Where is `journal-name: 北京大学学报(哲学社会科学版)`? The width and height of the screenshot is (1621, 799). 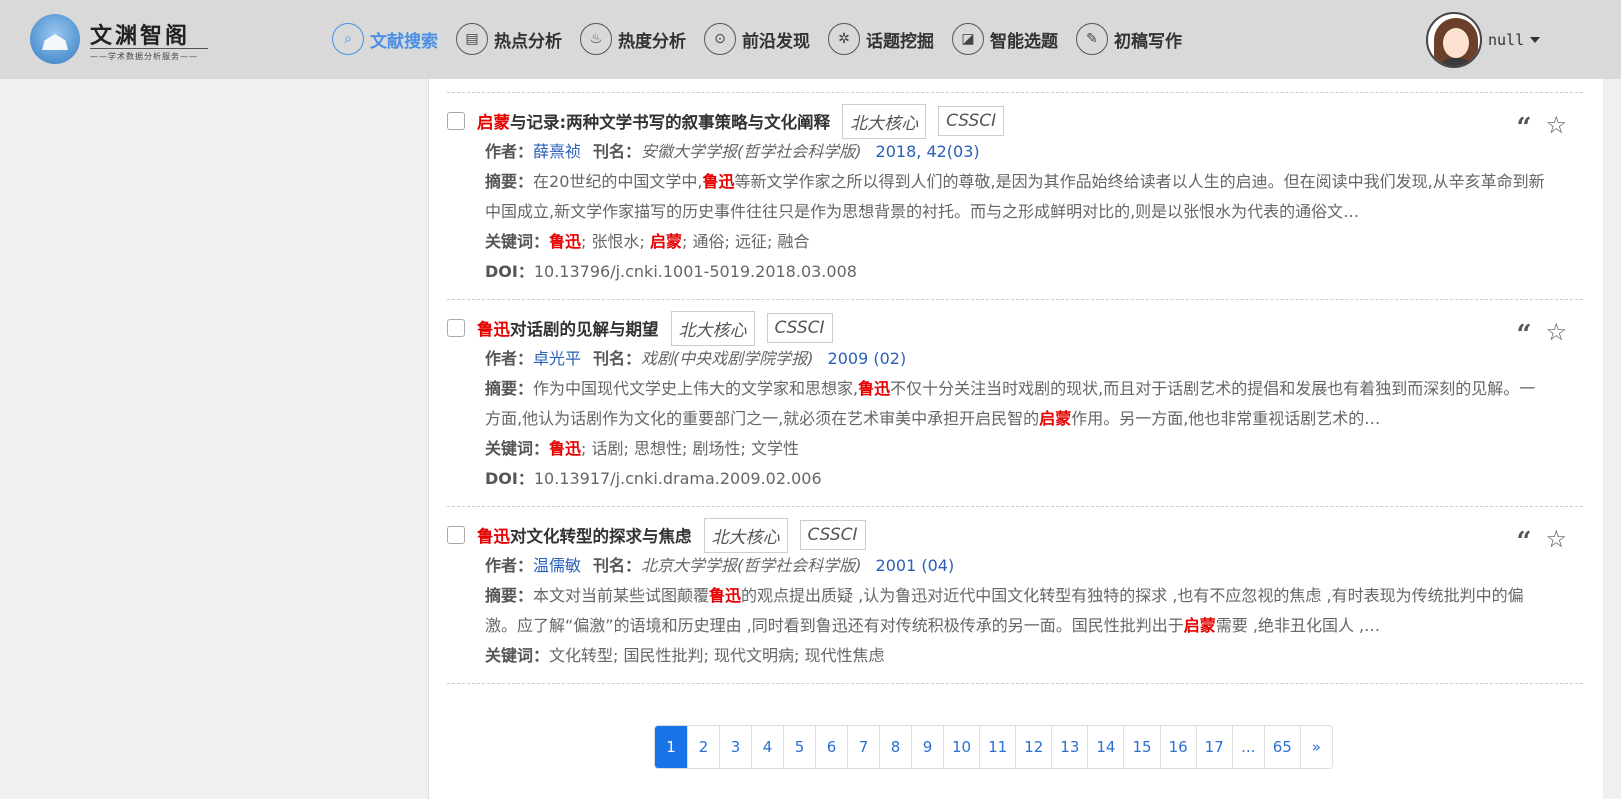
journal-name: 北京大学学报(哲学社会科学版) is located at coordinates (751, 565).